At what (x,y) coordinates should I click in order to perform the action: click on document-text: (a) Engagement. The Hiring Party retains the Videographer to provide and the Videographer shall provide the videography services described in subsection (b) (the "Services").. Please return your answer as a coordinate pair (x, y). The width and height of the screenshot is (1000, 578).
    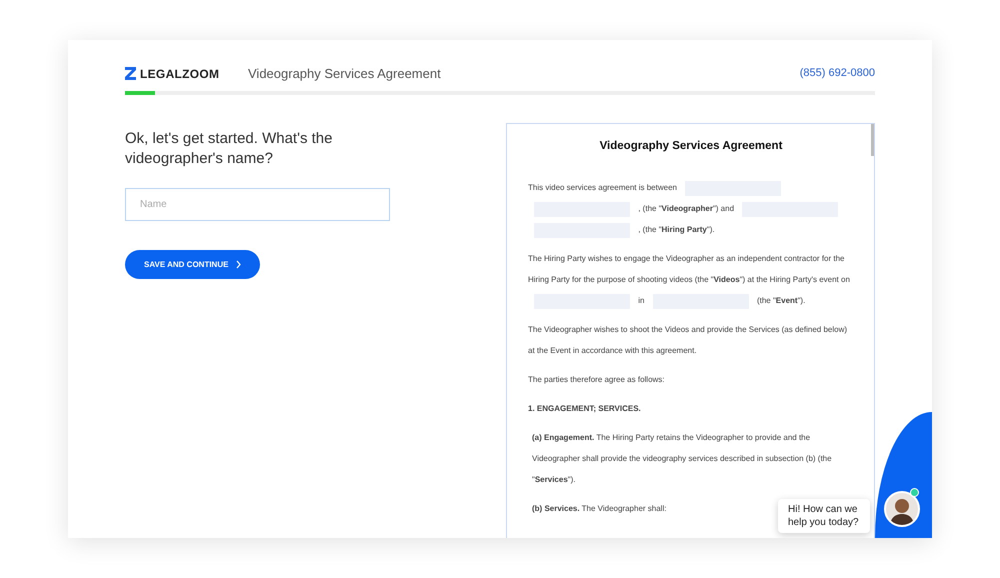
    Looking at the image, I should click on (682, 458).